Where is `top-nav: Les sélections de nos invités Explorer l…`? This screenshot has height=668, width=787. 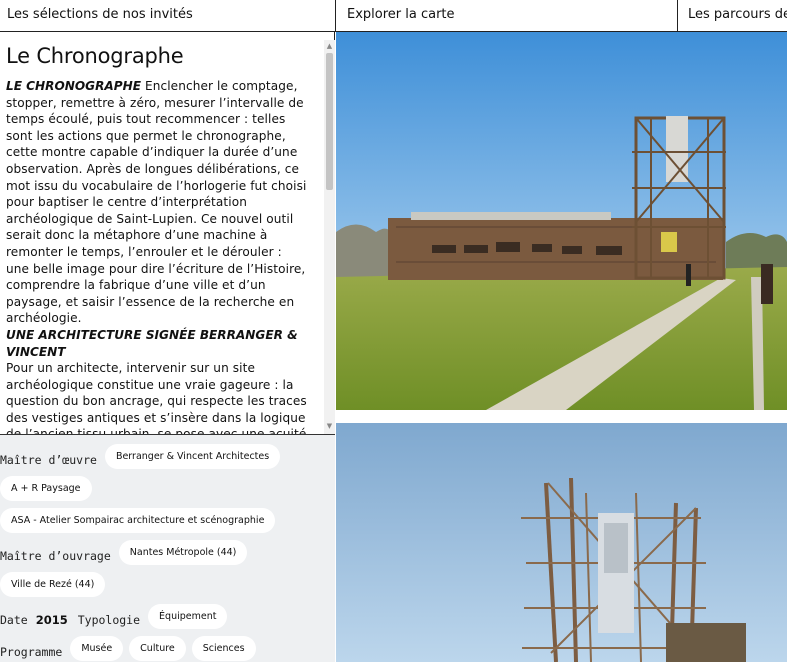 top-nav: Les sélections de nos invités Explorer l… is located at coordinates (393, 16).